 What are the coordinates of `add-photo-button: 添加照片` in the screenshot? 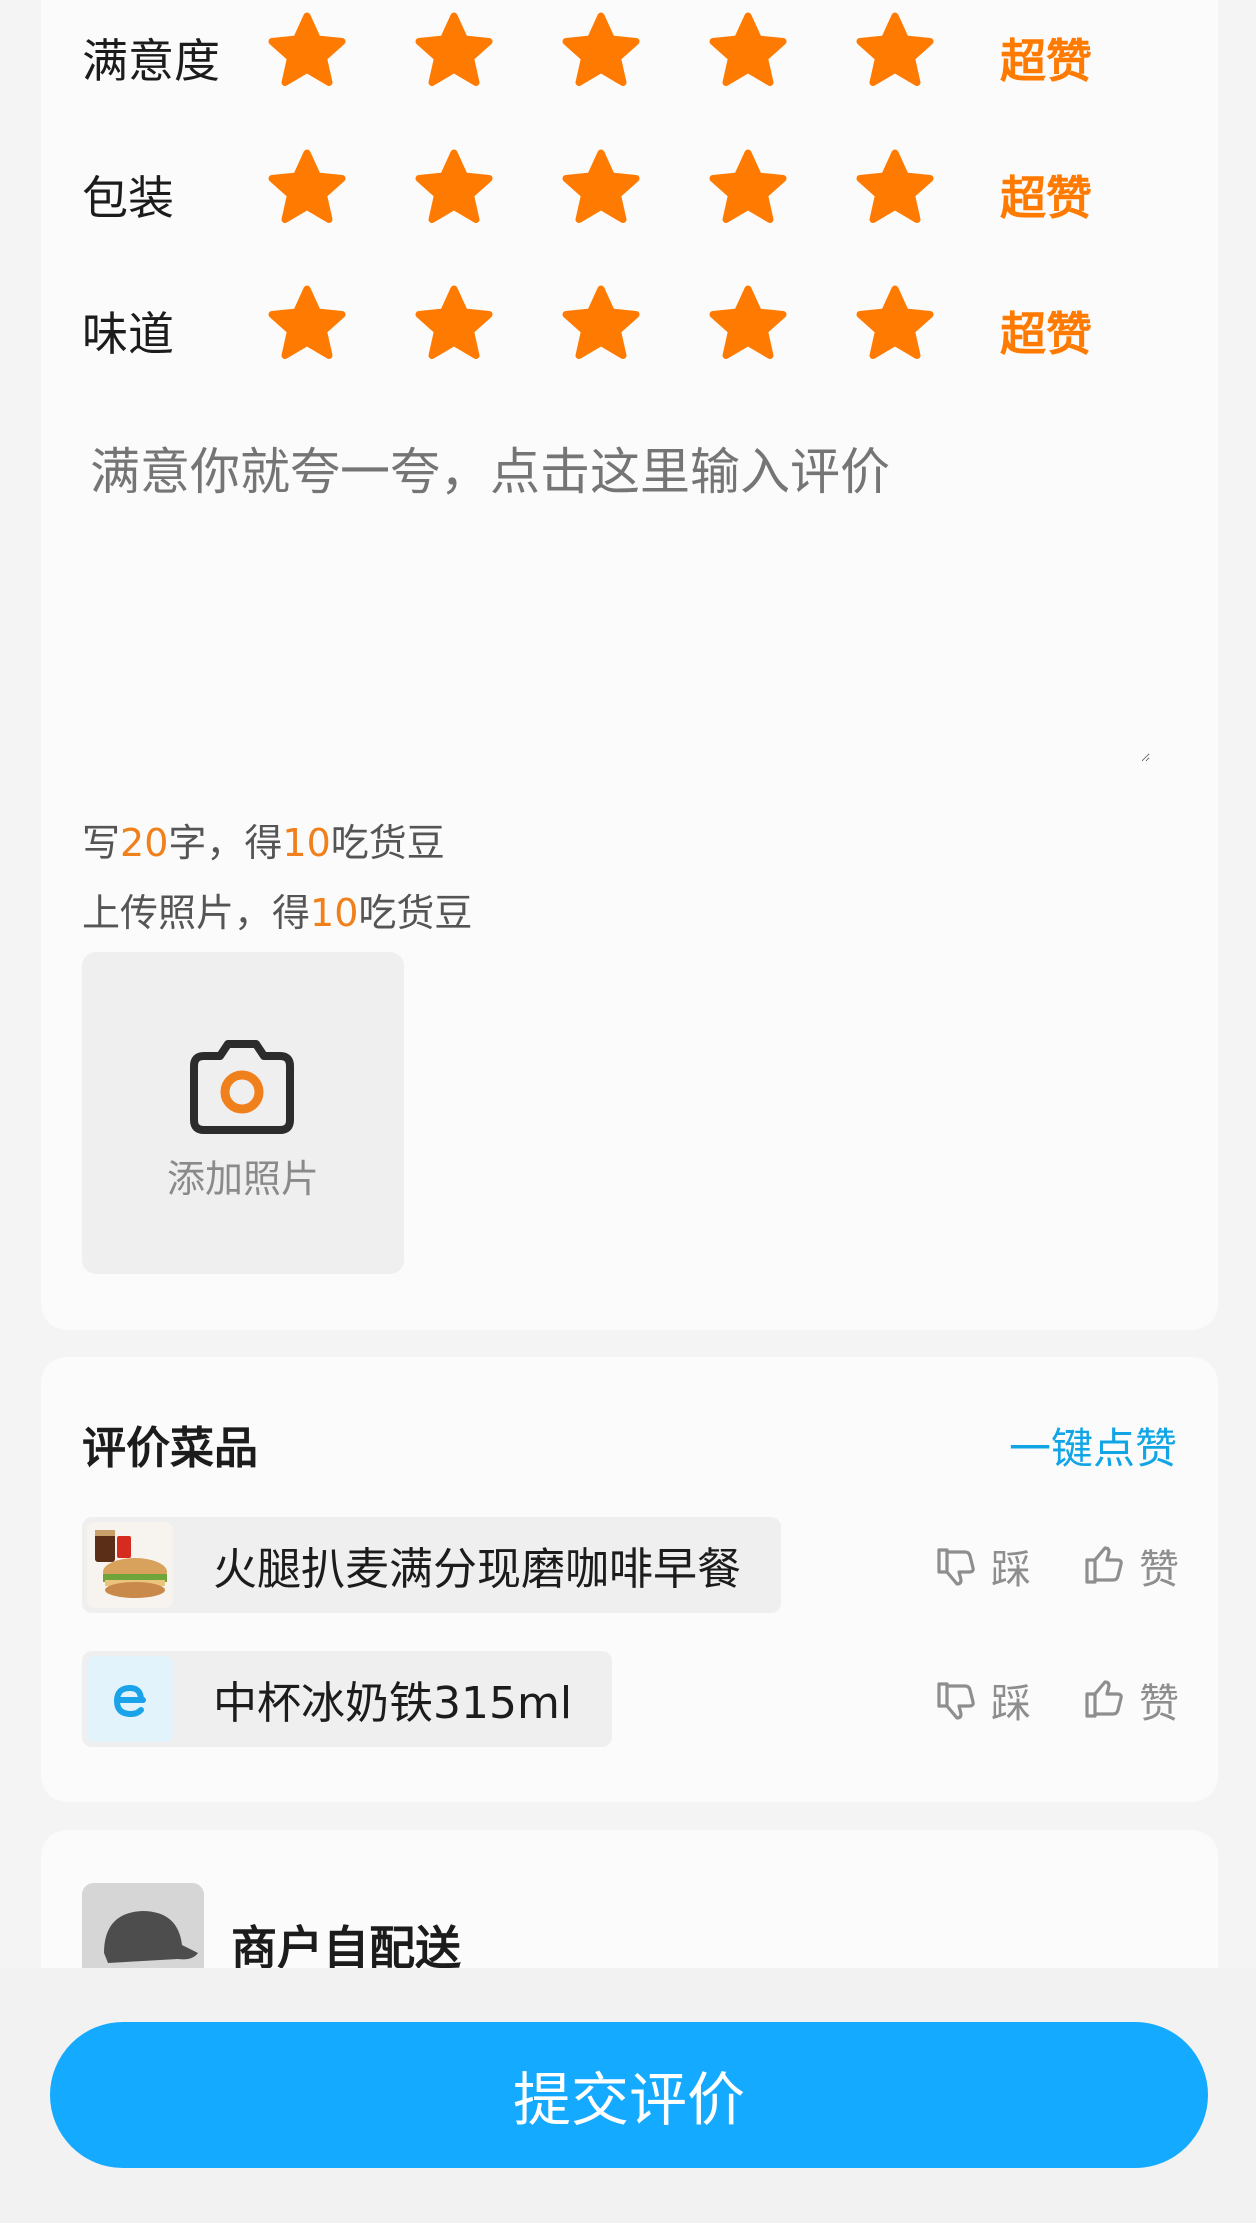 It's located at (243, 1113).